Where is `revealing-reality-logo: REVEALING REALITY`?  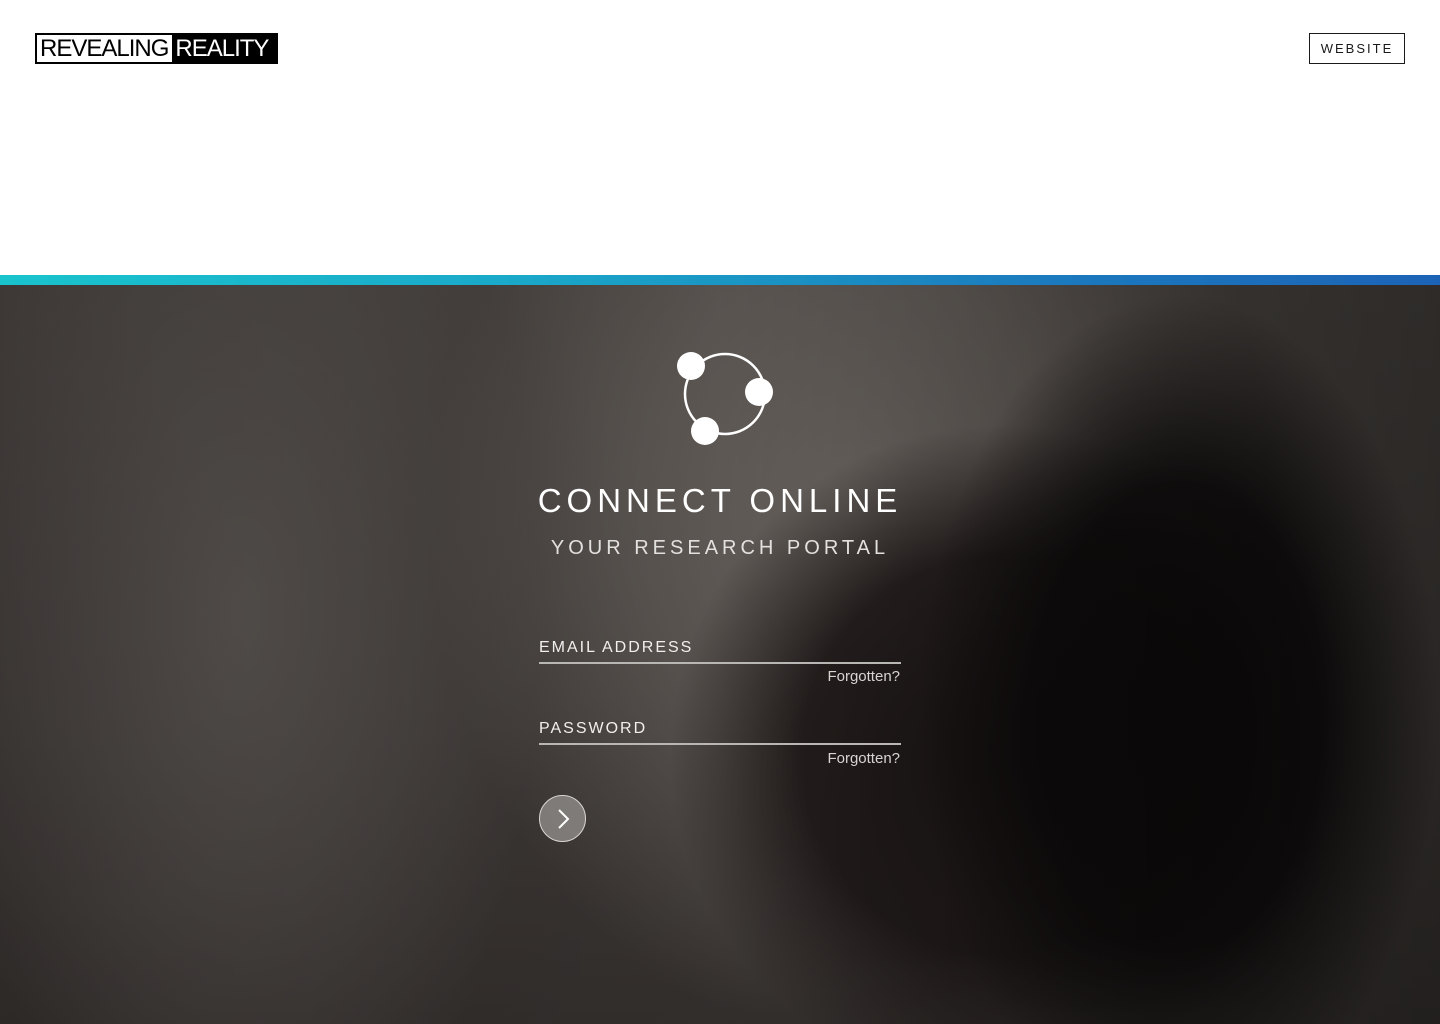
revealing-reality-logo: REVEALING REALITY is located at coordinates (156, 48).